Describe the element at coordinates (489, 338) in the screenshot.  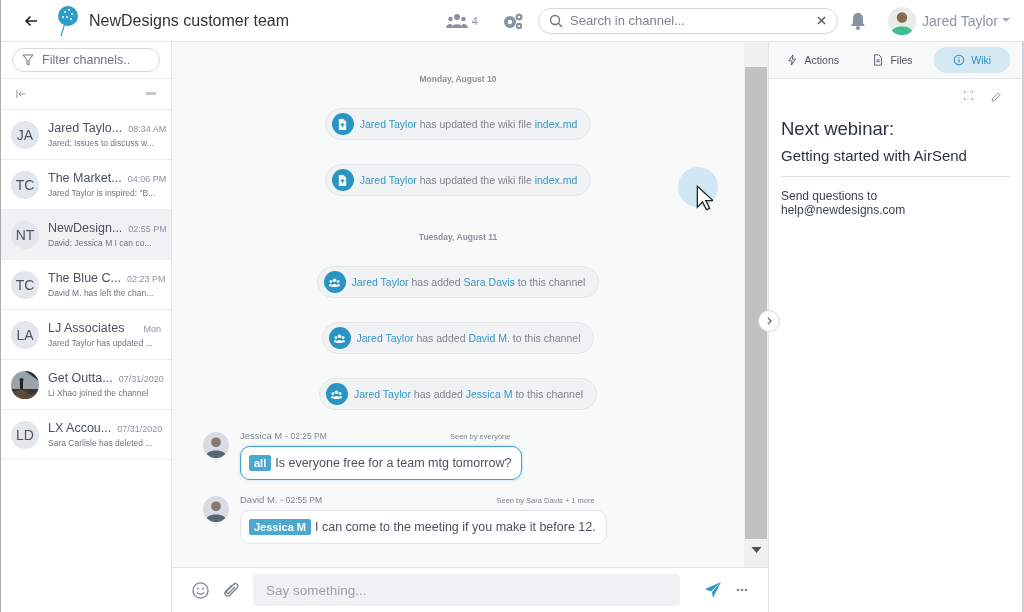
I see `link: David M.` at that location.